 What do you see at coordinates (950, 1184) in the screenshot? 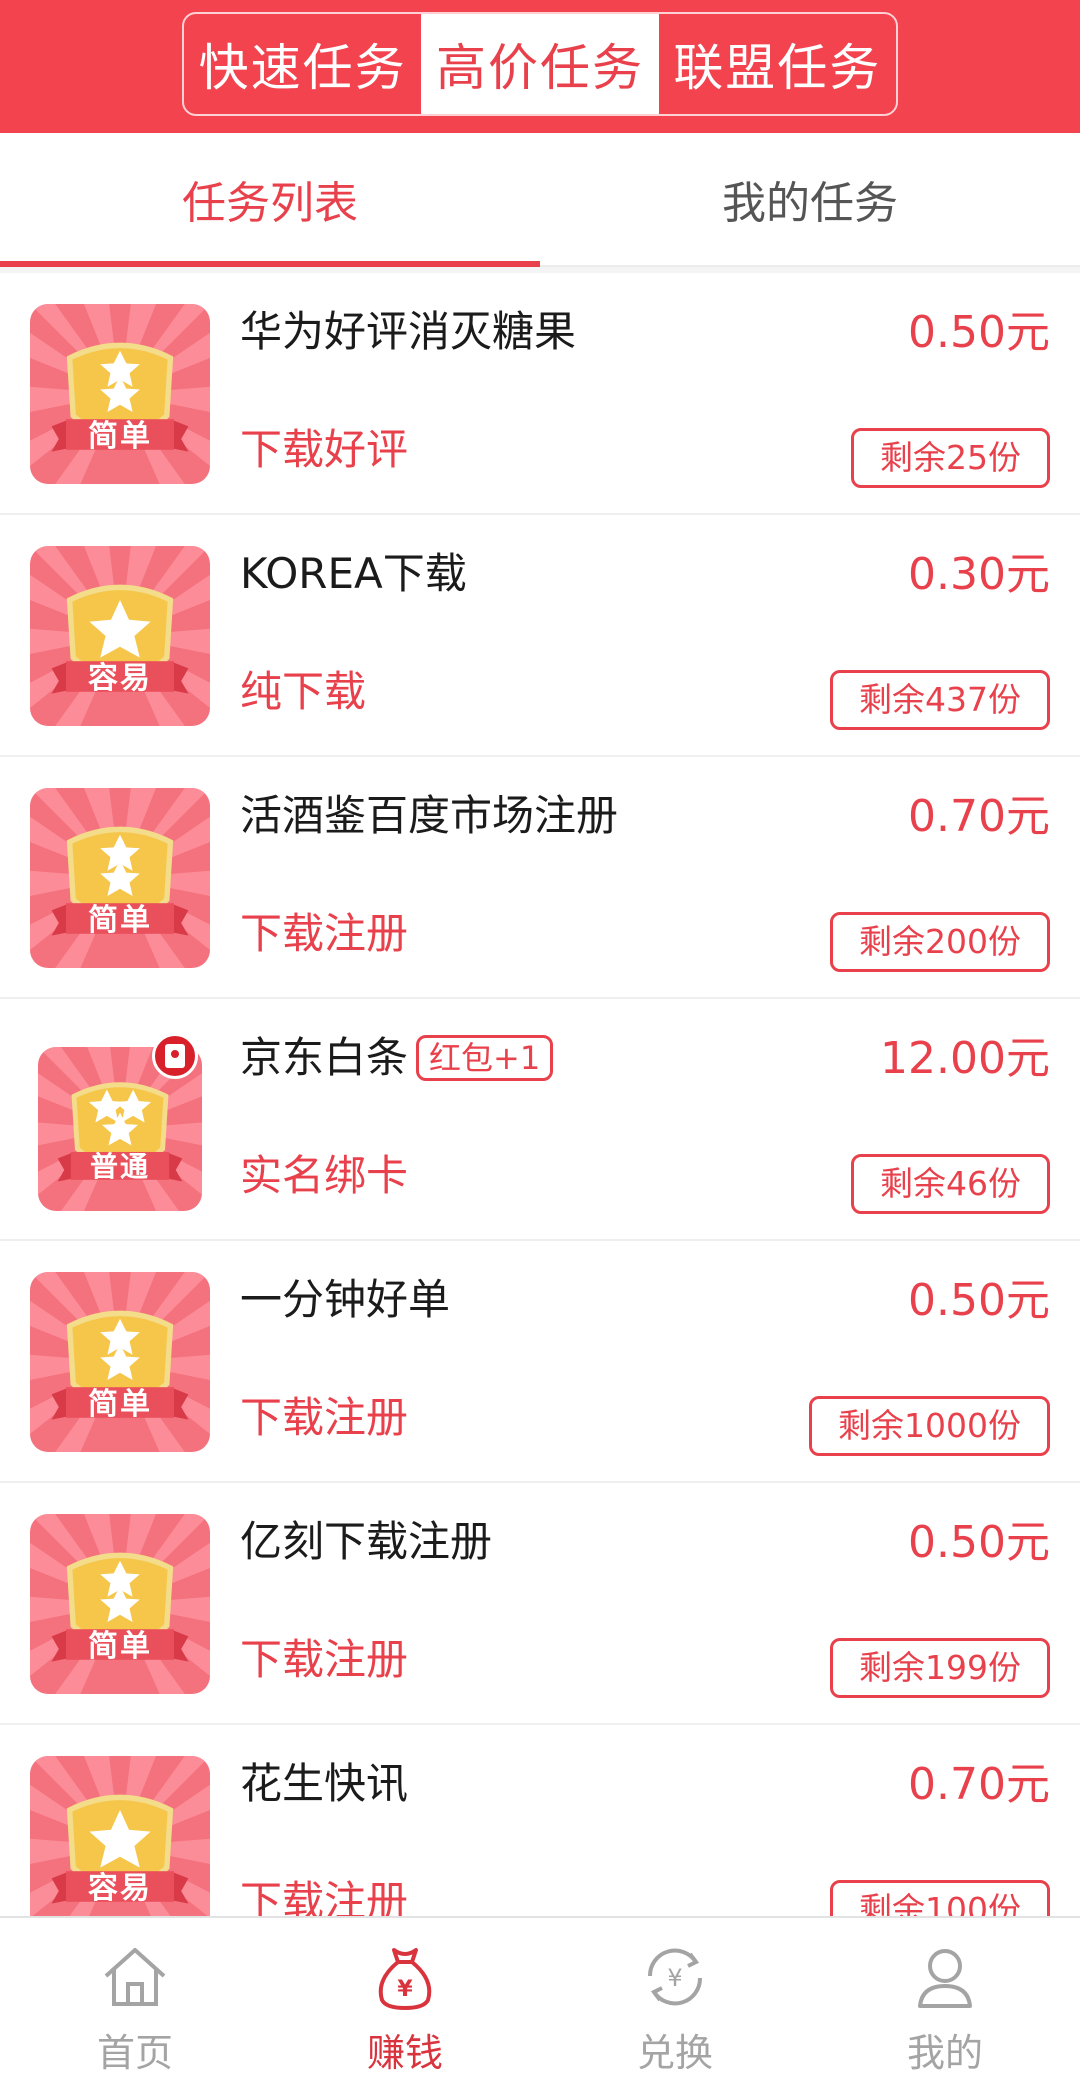
I see `remaining-count: 剩余46份` at bounding box center [950, 1184].